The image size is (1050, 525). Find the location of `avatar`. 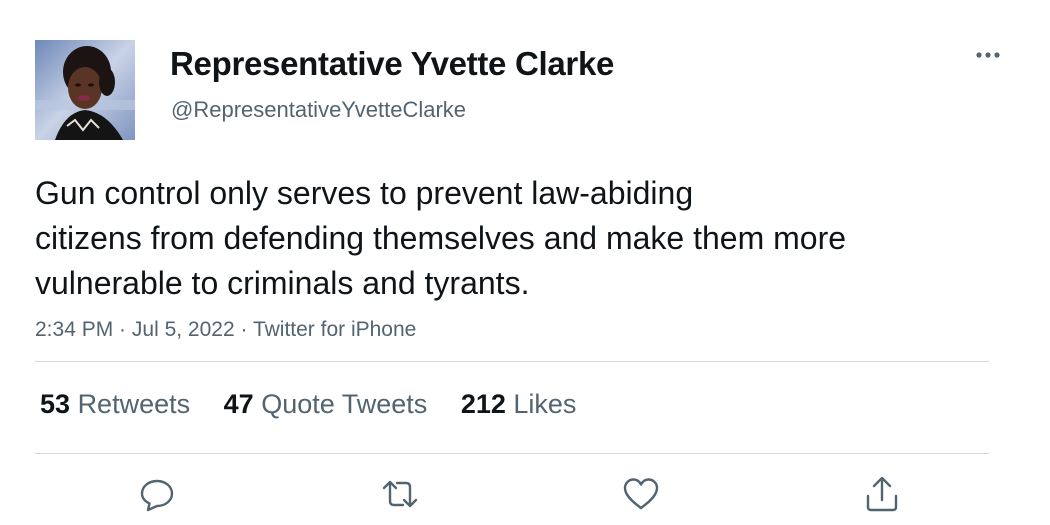

avatar is located at coordinates (85, 90).